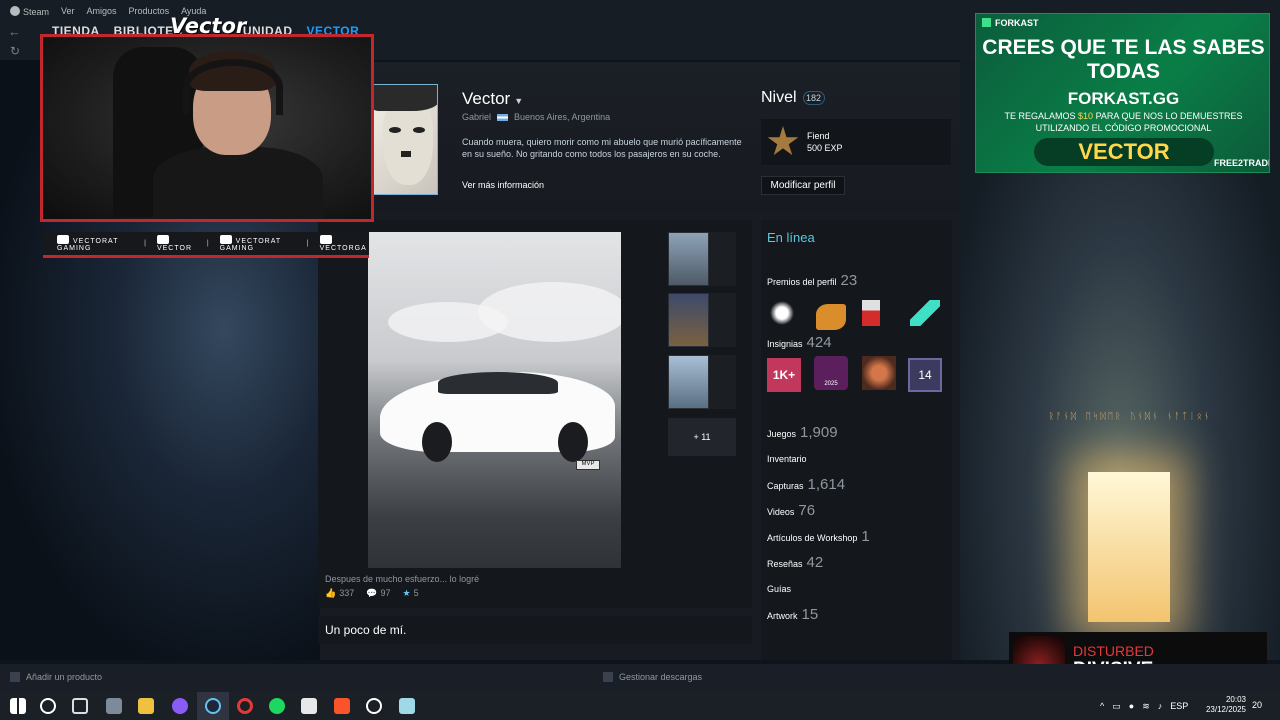  What do you see at coordinates (802, 432) in the screenshot?
I see `games-link: Juegos 1,909` at bounding box center [802, 432].